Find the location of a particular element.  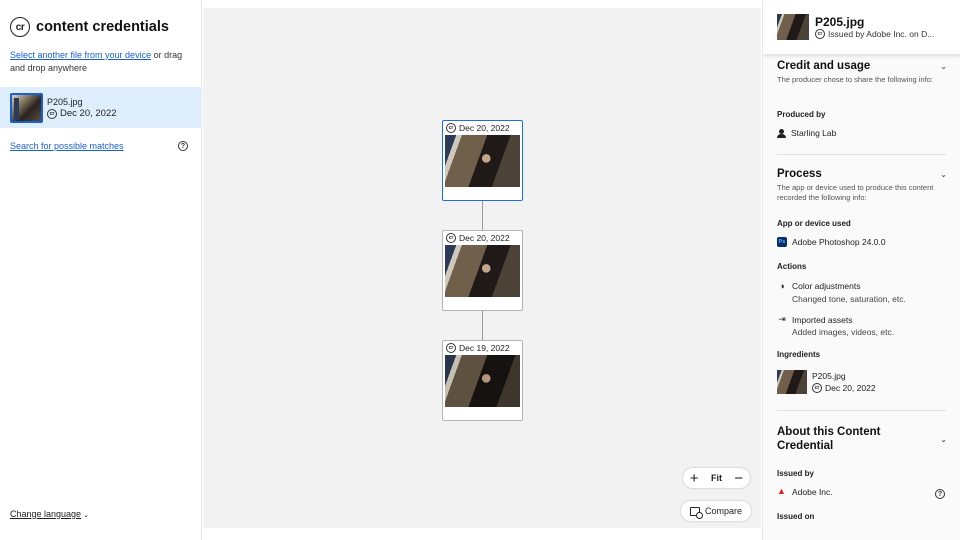

app-name: Adobe Photoshop 24.0.0 is located at coordinates (839, 242).